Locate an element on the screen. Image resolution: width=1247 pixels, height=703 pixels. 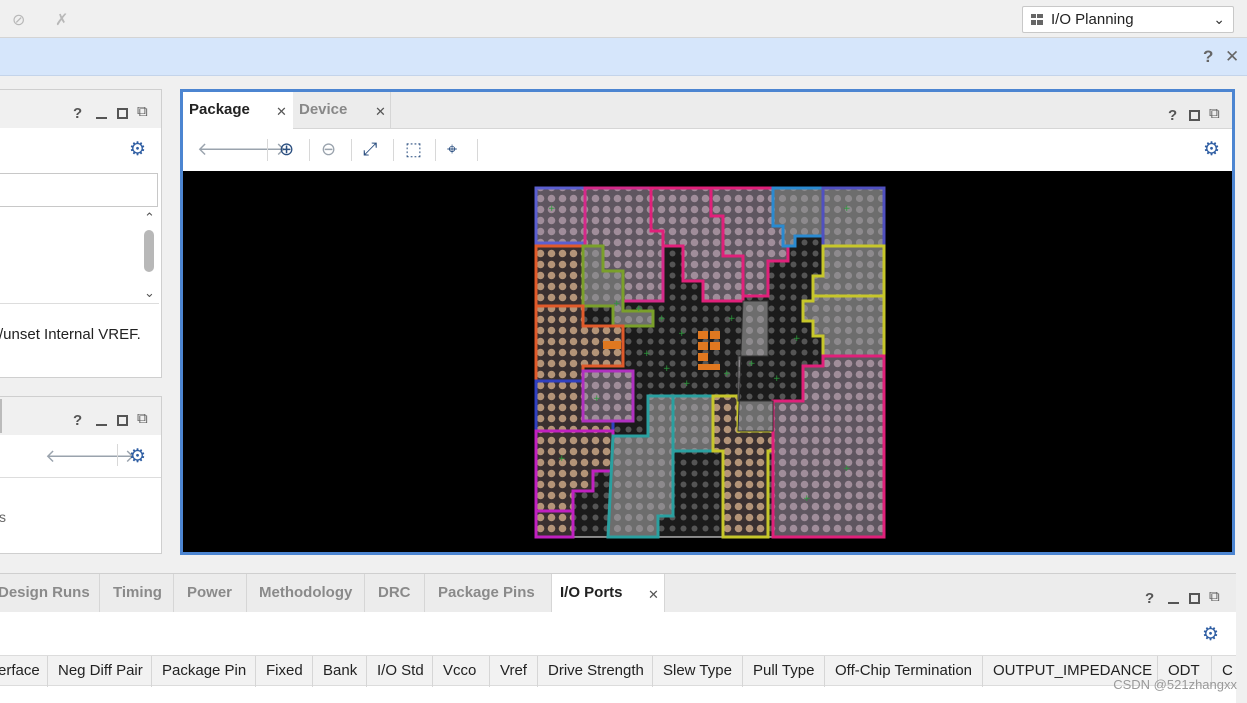
column-io-std: I/O Std is located at coordinates (400, 671).